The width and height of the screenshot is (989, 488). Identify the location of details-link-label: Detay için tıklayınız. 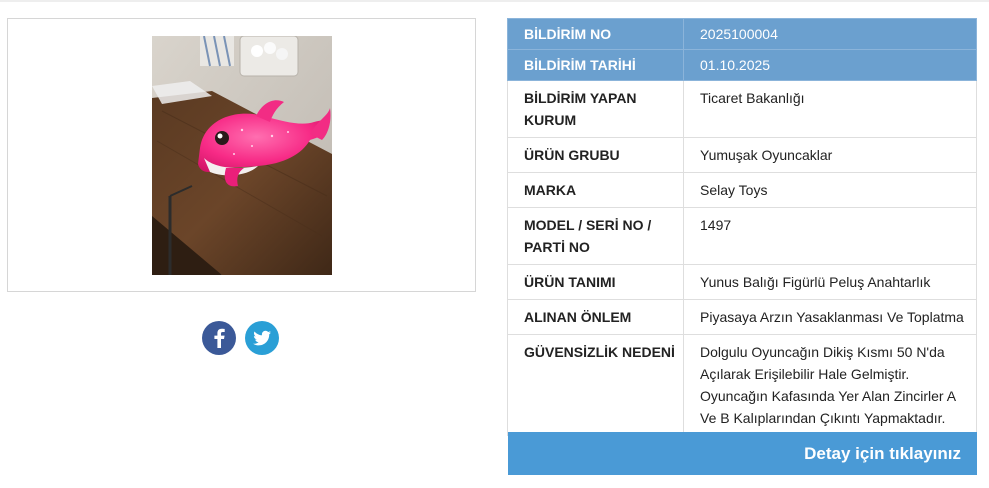
(882, 453).